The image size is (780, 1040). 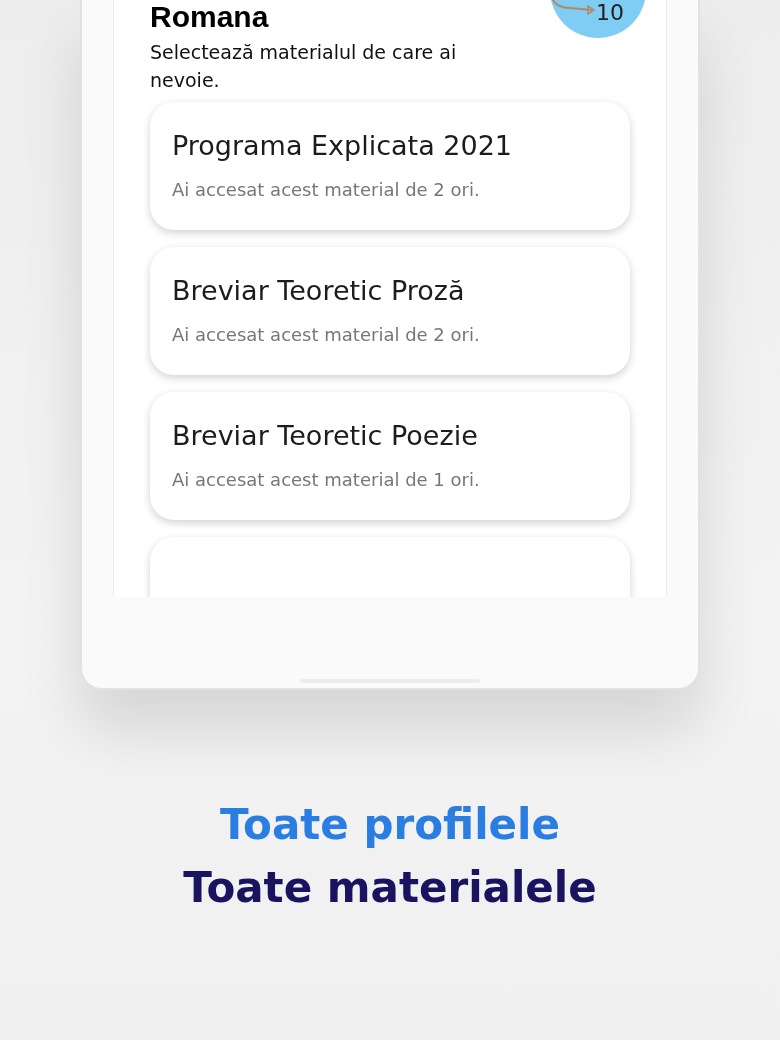 What do you see at coordinates (325, 435) in the screenshot?
I see `material-title: Breviar Teoretic Poezie` at bounding box center [325, 435].